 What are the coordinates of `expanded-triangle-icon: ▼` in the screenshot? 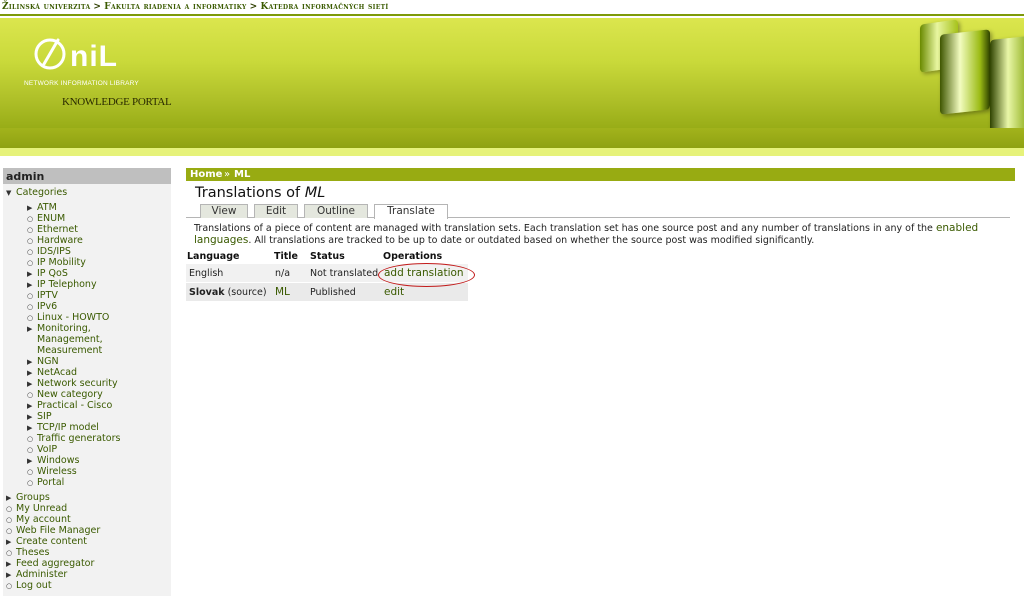 It's located at (9, 193).